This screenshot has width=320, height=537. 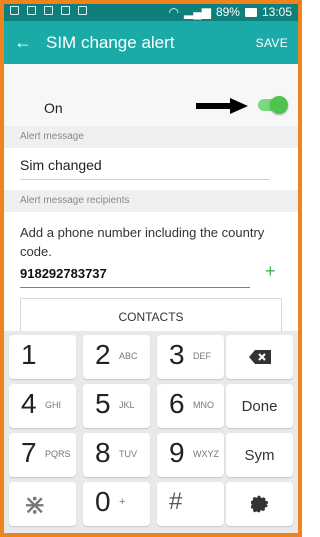 I want to click on key-0: 0 +, so click(x=116, y=504).